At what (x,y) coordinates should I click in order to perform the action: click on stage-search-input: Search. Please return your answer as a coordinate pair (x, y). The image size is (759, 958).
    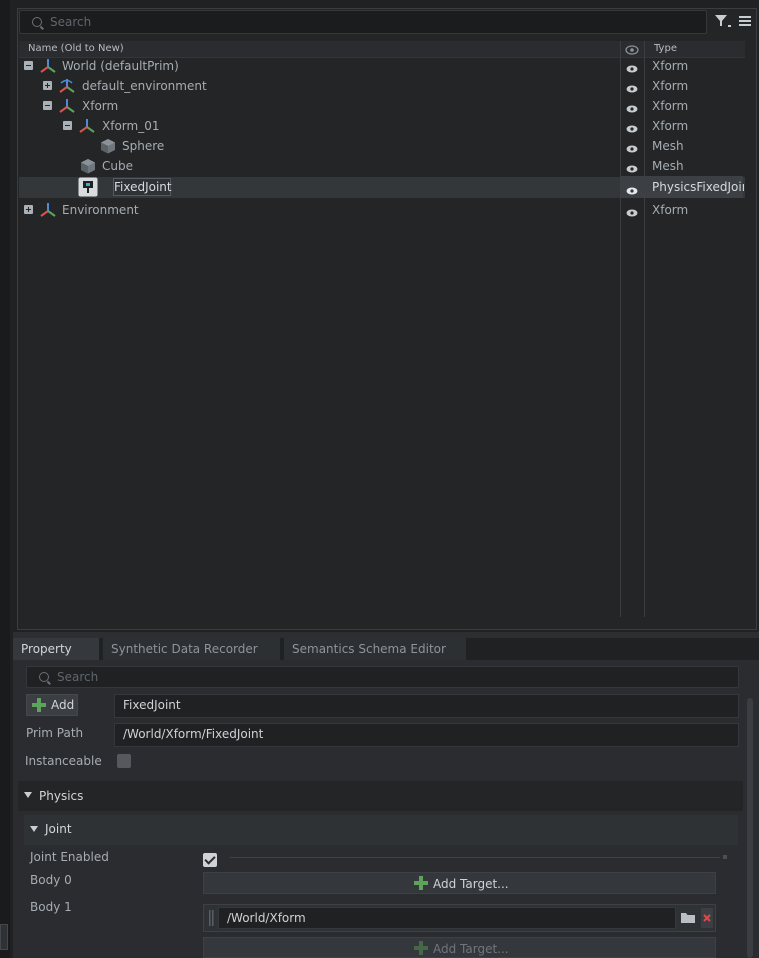
    Looking at the image, I should click on (363, 22).